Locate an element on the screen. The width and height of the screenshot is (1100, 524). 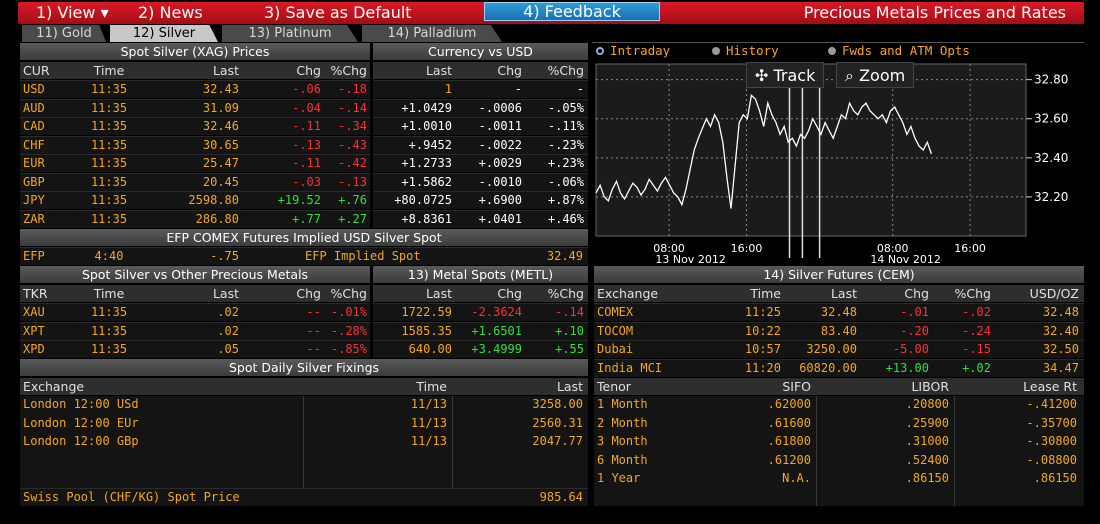
col-usd-oz: USD/OZ is located at coordinates (1054, 293).